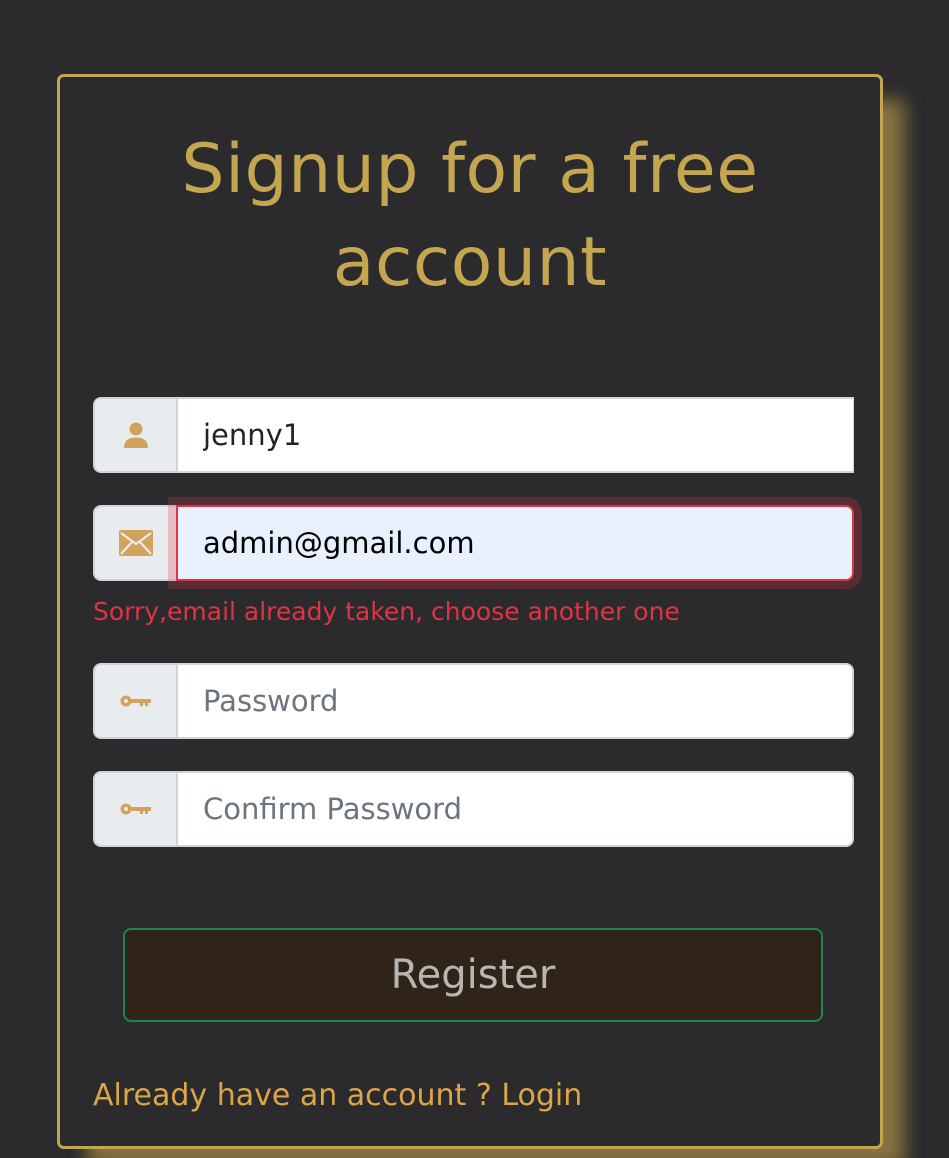 Image resolution: width=949 pixels, height=1158 pixels. What do you see at coordinates (515, 435) in the screenshot?
I see `username-input` at bounding box center [515, 435].